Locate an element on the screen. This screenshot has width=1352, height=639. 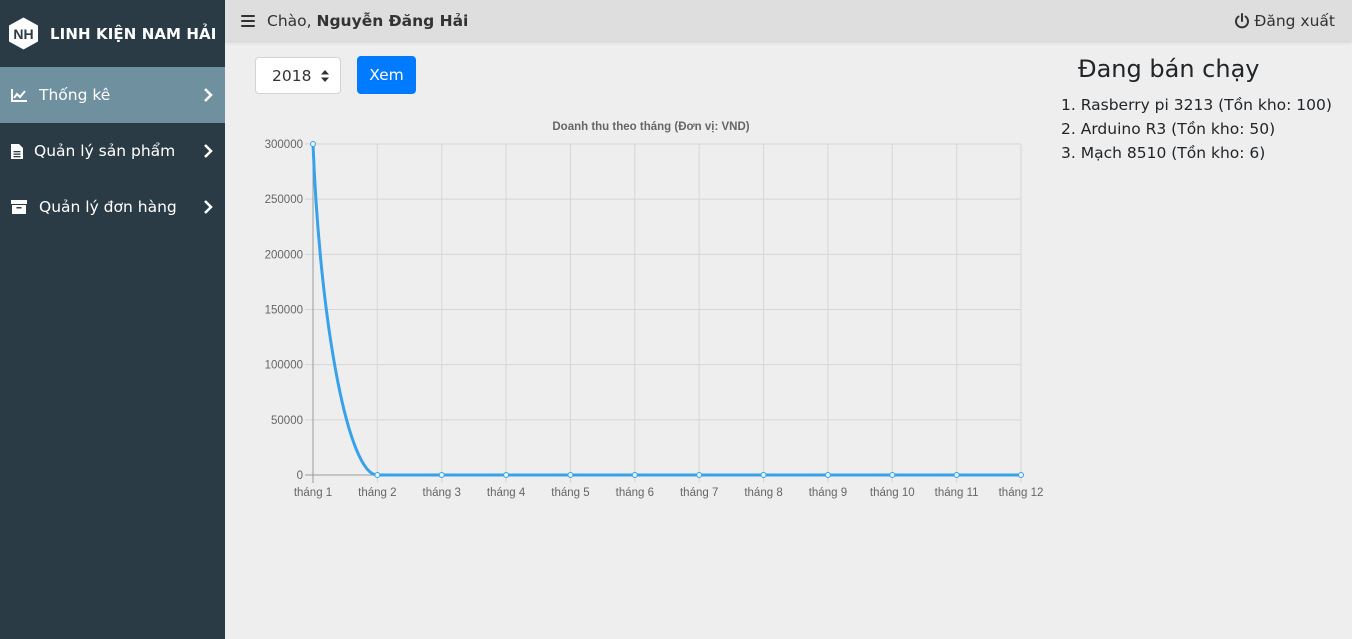
sidebar-item-label: Quản lý đơn hàng is located at coordinates (108, 207).